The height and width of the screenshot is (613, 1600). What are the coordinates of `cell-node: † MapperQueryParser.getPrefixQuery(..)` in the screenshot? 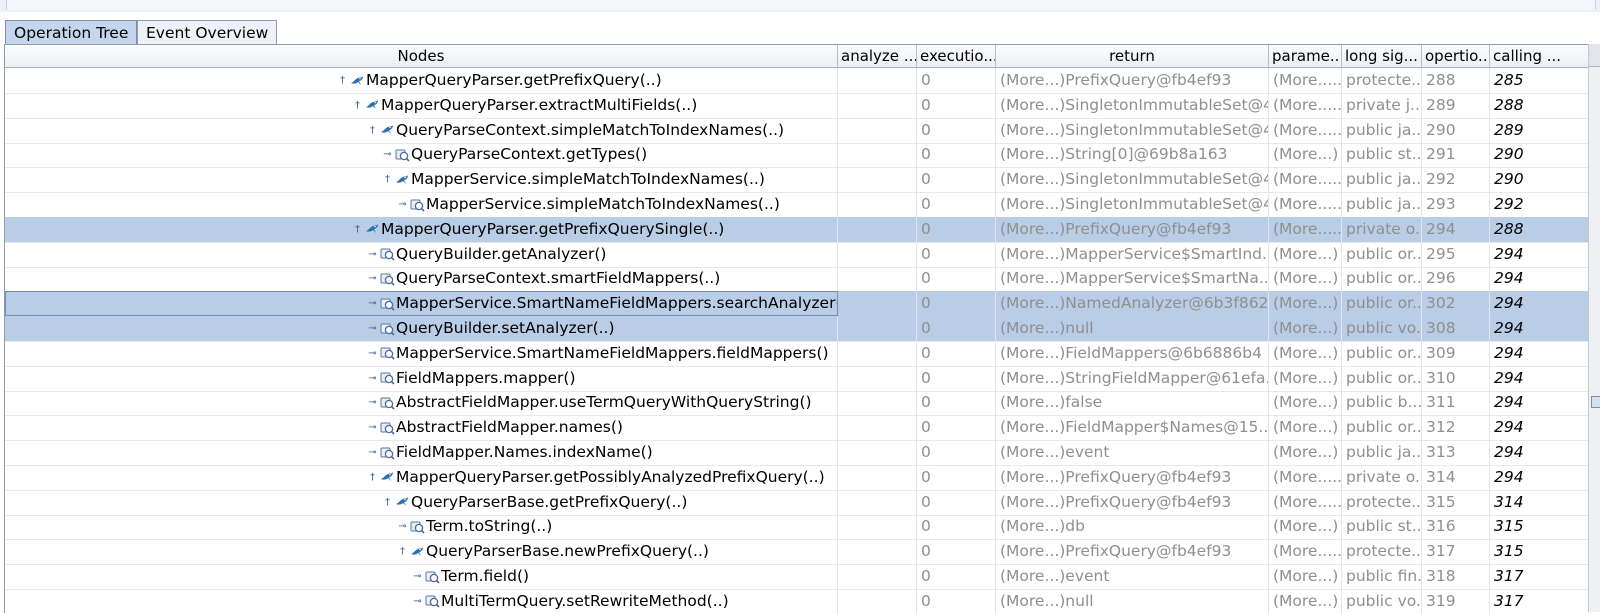 It's located at (421, 80).